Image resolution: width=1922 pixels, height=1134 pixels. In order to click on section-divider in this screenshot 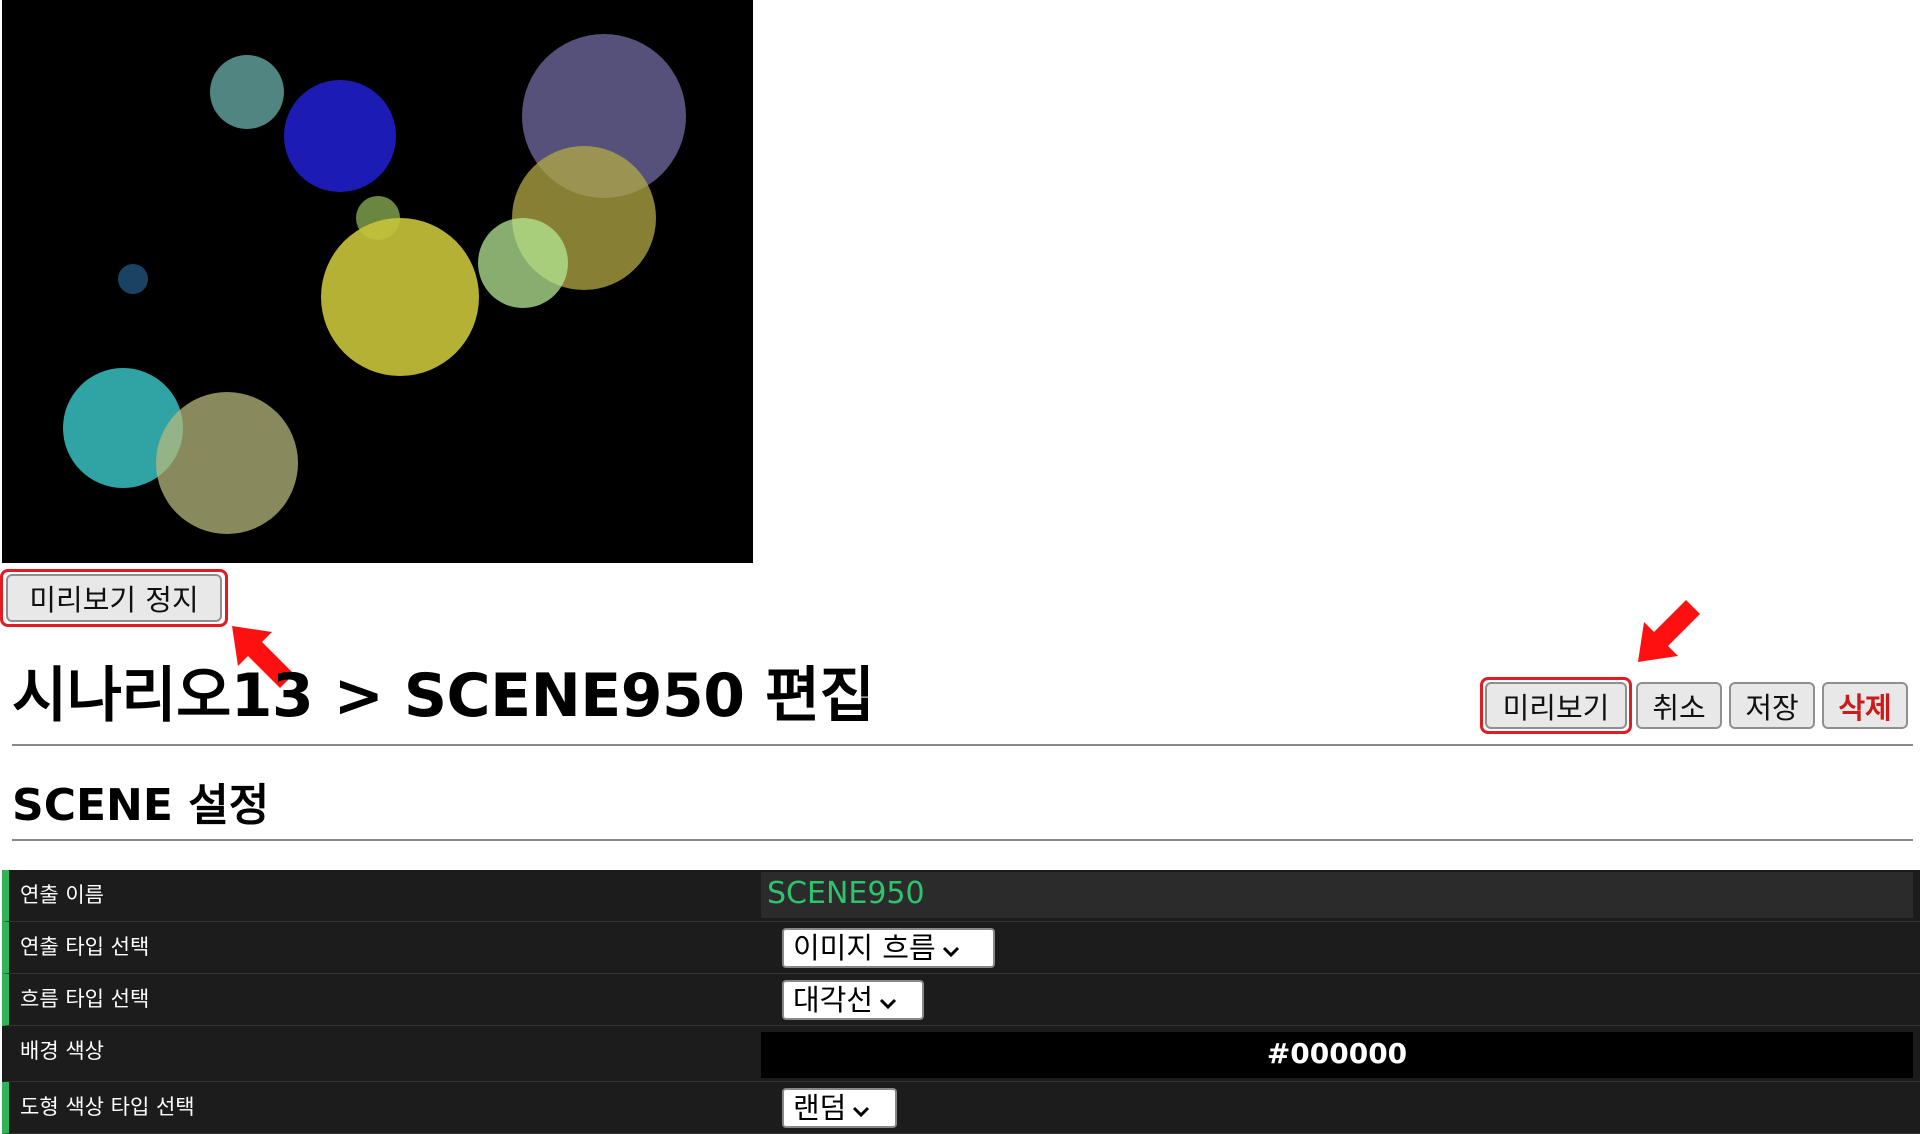, I will do `click(962, 840)`.